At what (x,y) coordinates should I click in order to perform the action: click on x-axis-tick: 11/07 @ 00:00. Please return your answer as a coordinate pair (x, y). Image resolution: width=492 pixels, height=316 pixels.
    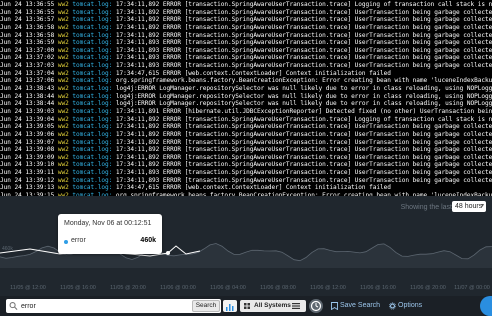
    Looking at the image, I should click on (472, 288).